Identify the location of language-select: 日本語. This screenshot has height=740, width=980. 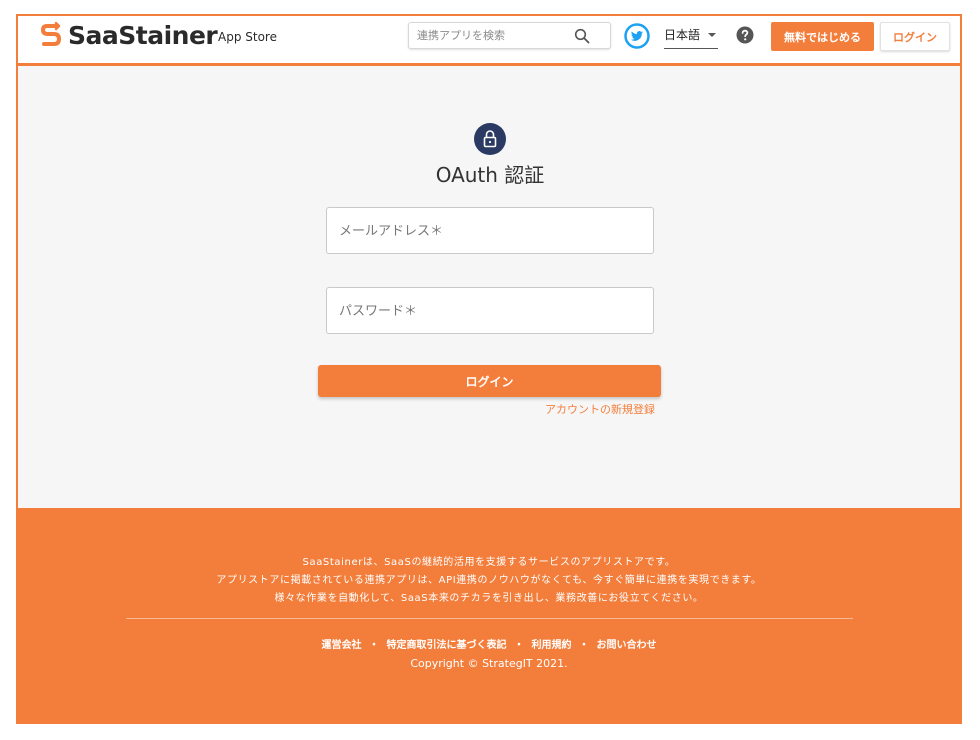
(691, 37).